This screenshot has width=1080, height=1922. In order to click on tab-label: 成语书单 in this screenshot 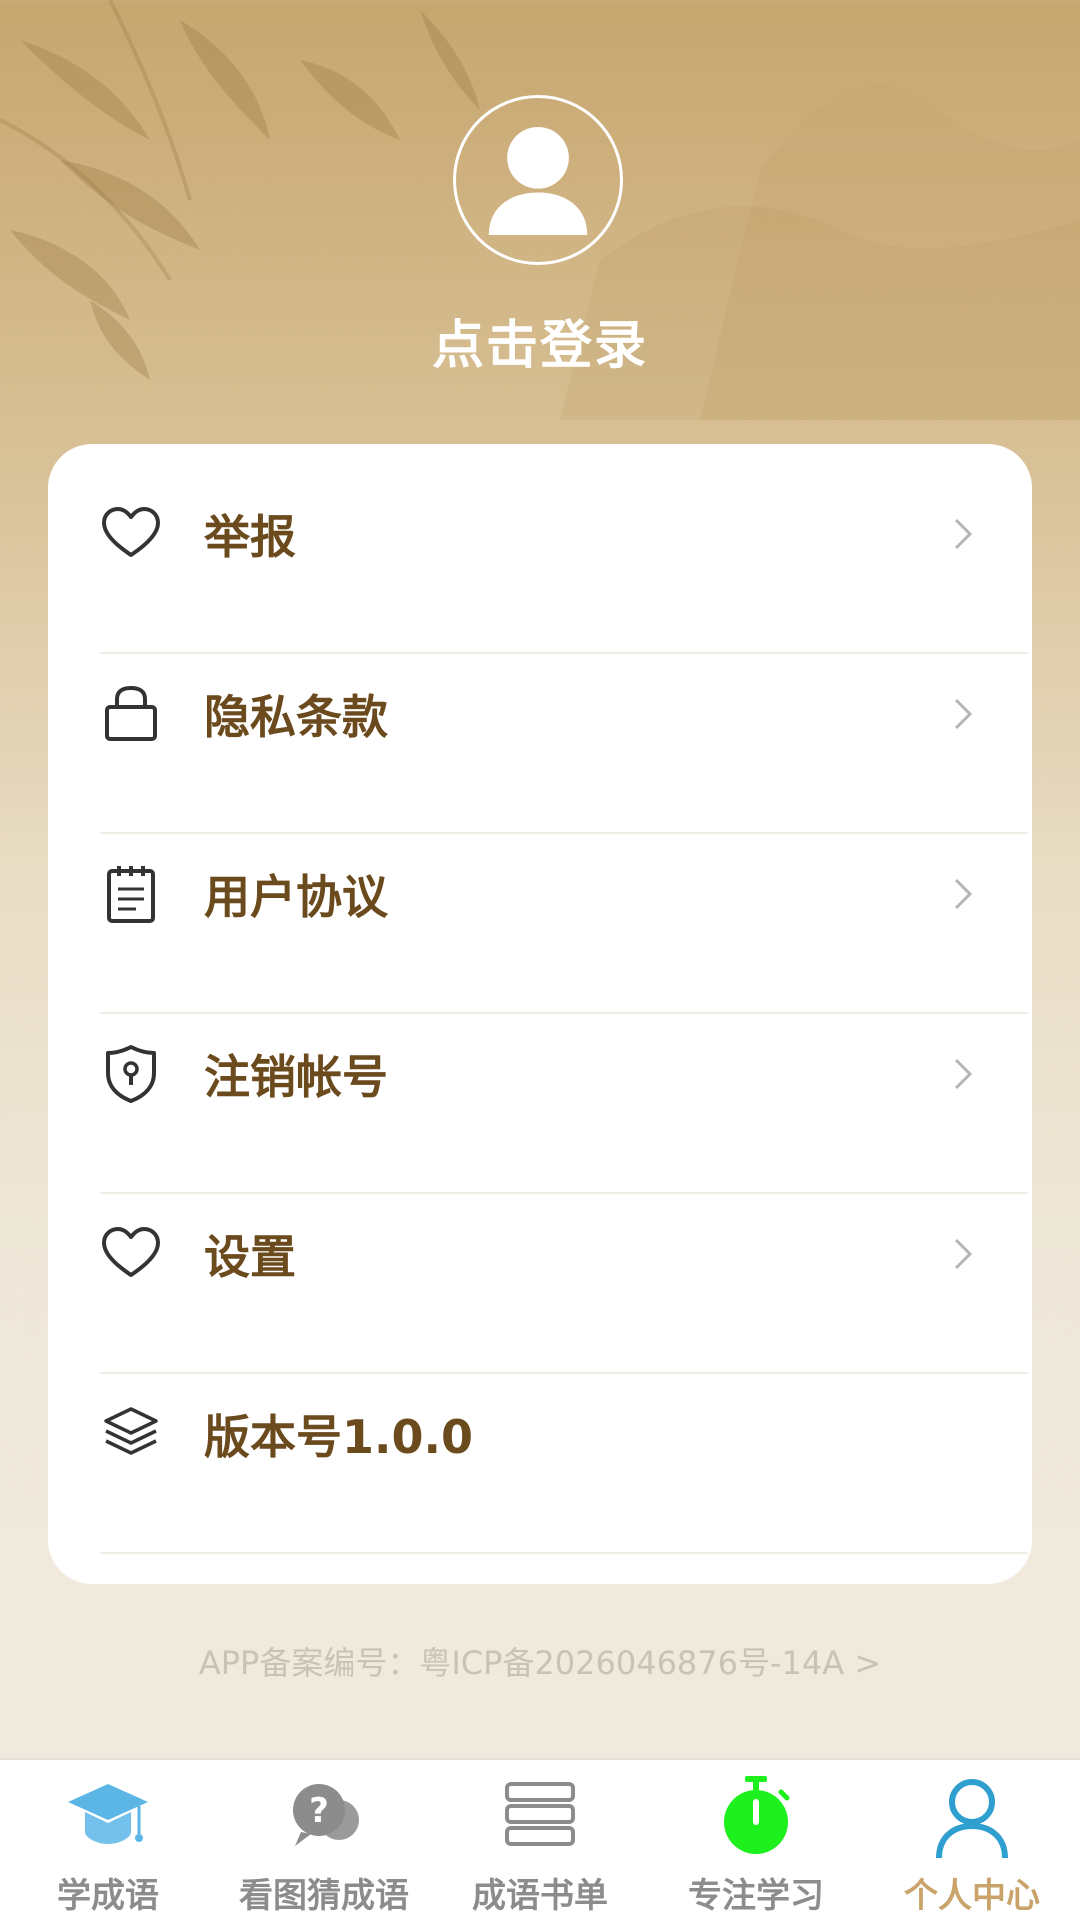, I will do `click(540, 1896)`.